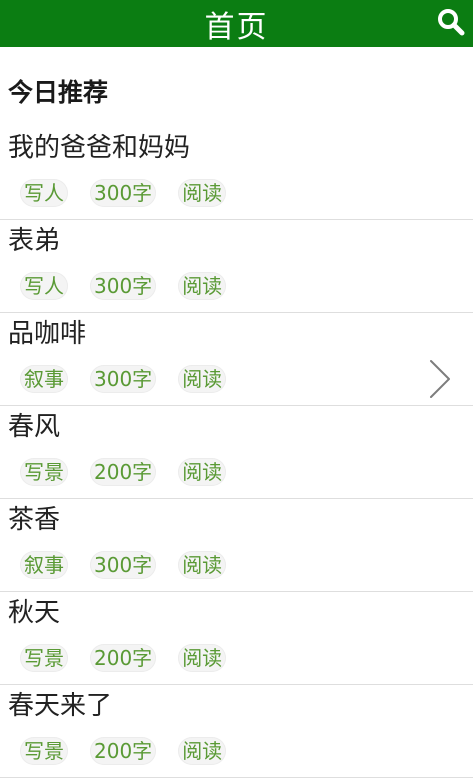 The image size is (473, 778). I want to click on list-item: 品咖啡 叙事 300字 阅读, so click(236, 359).